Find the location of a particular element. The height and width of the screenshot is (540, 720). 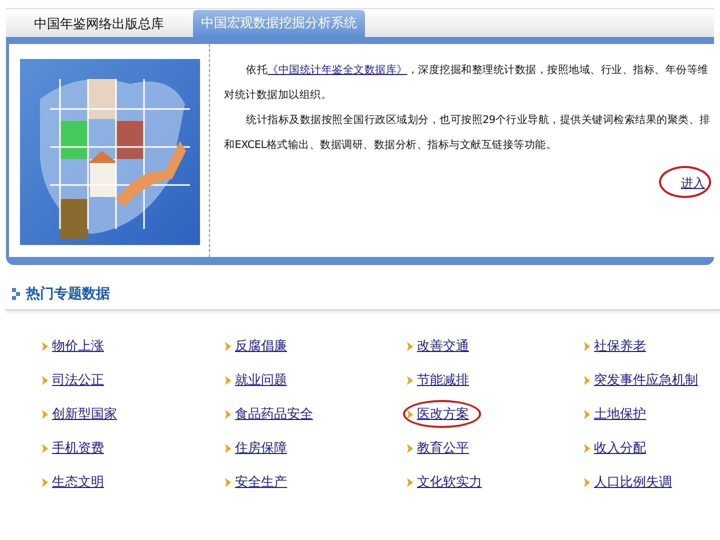

bullet-icon is located at coordinates (16, 294).